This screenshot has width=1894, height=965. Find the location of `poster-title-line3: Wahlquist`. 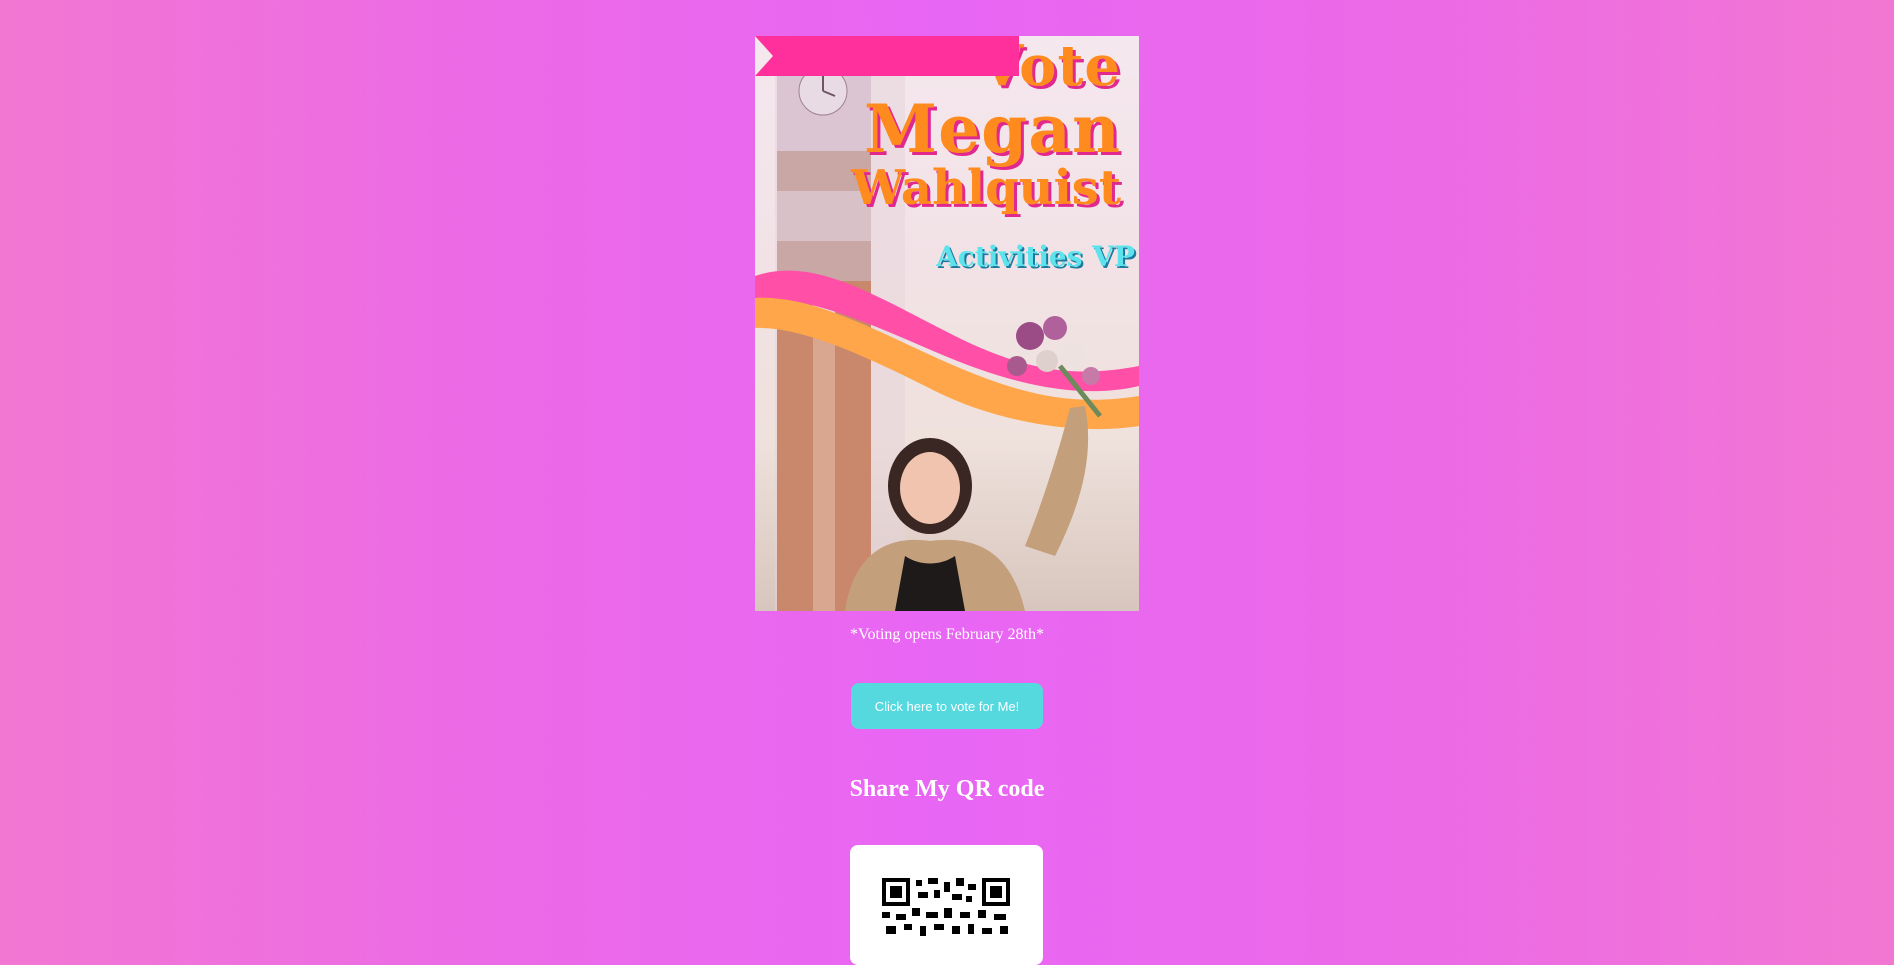

poster-title-line3: Wahlquist is located at coordinates (986, 188).